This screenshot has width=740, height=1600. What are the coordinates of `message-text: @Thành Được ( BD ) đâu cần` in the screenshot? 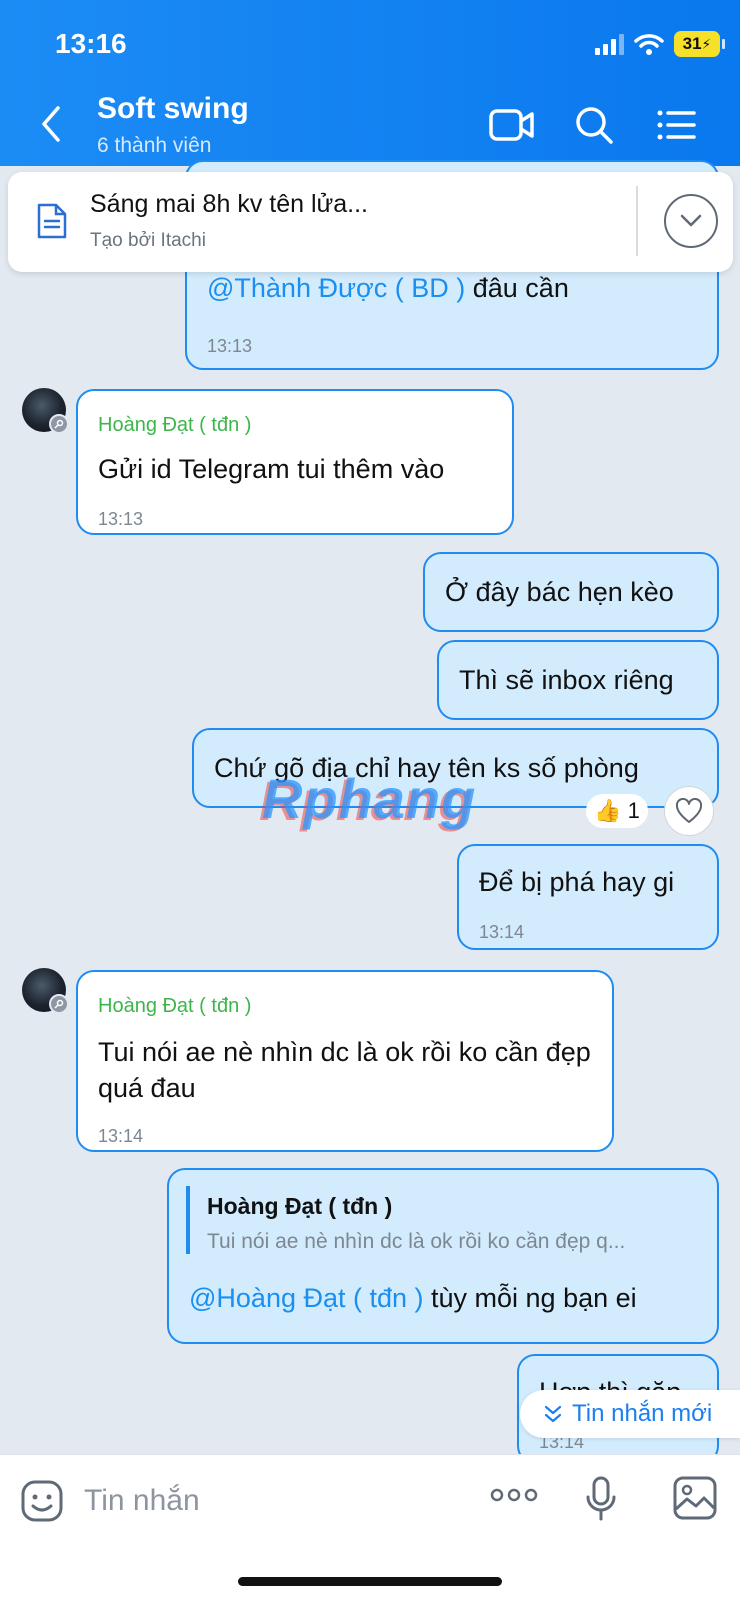 It's located at (388, 288).